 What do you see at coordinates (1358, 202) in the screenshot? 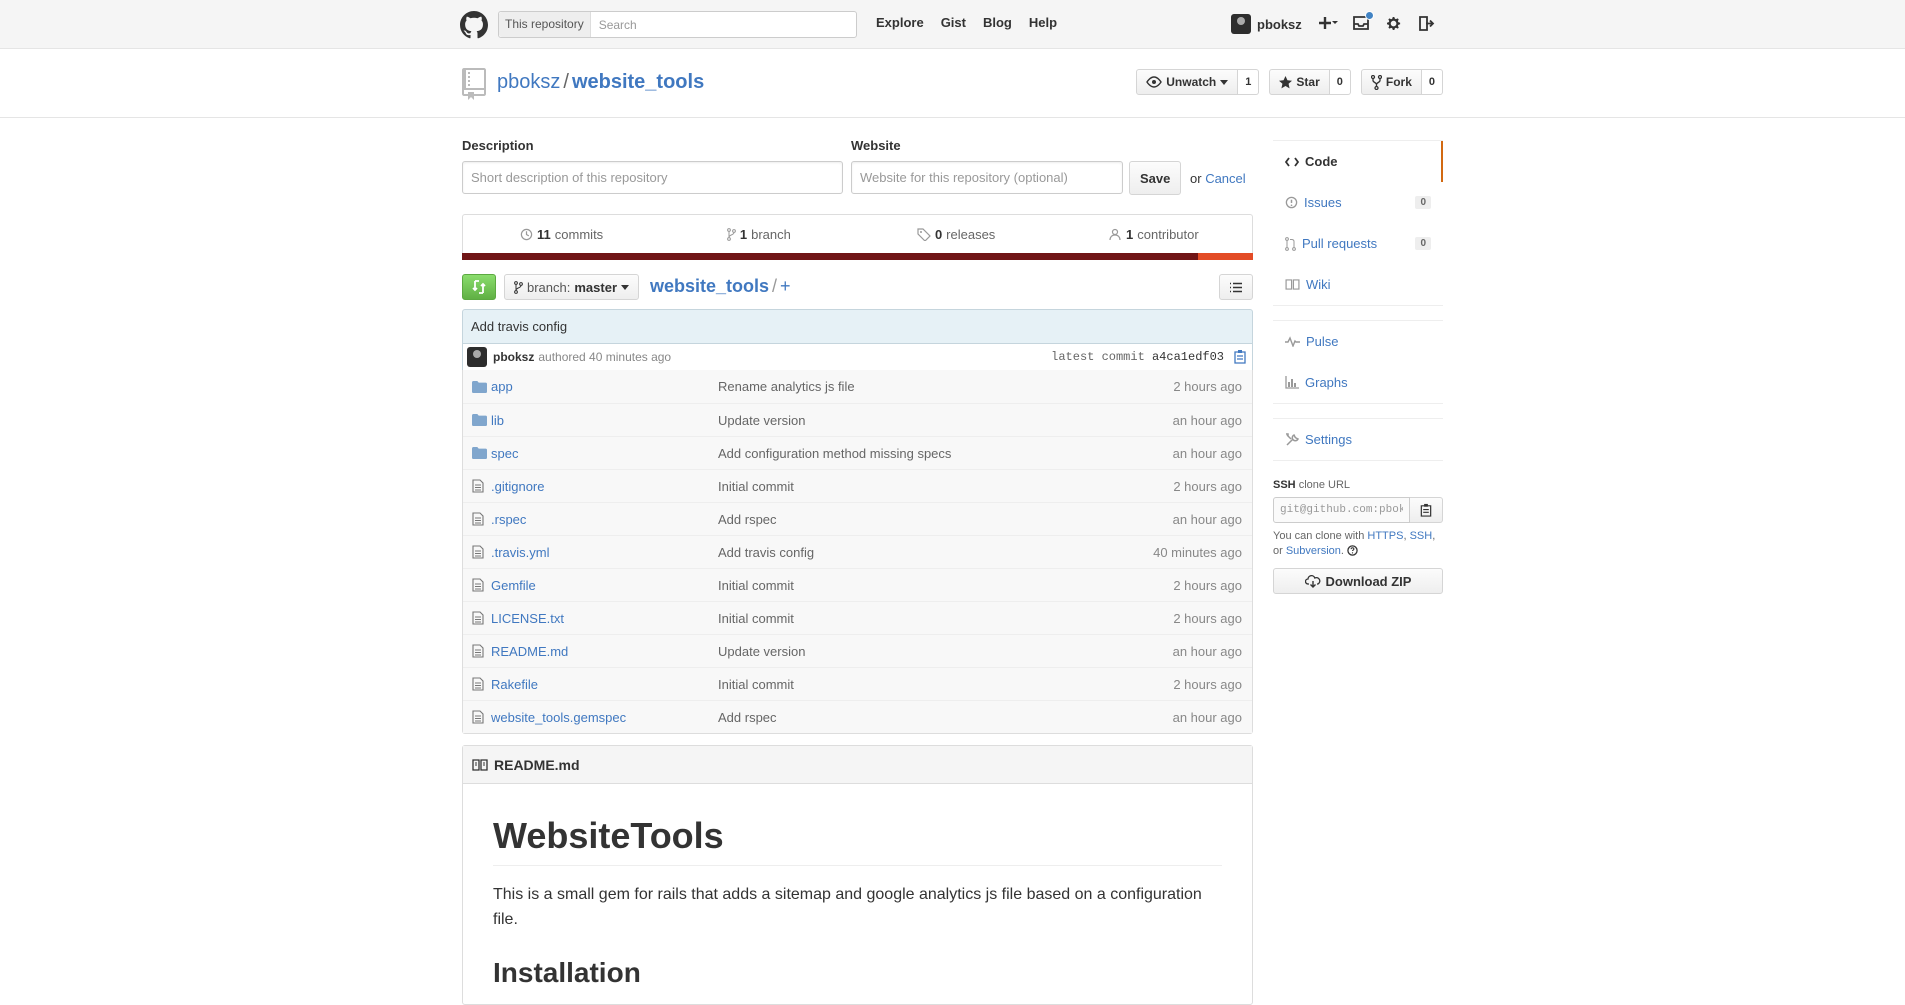
I see `sidebar-item-issues: Issues 0` at bounding box center [1358, 202].